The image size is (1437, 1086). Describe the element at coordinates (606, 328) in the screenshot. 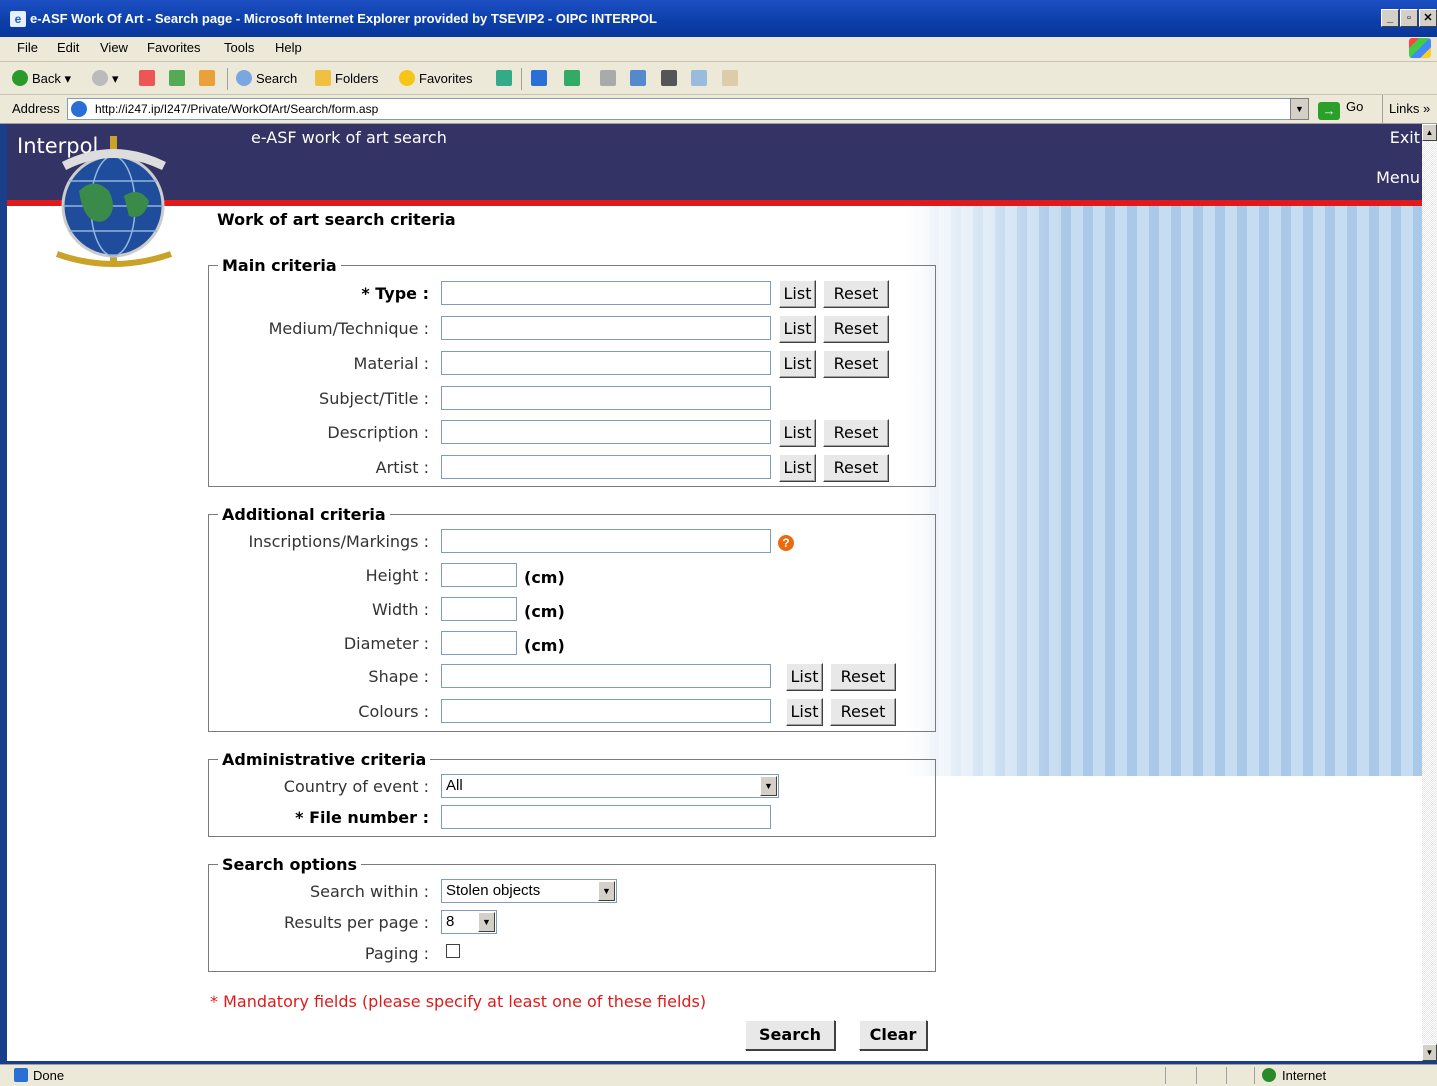

I see `medium-input` at that location.